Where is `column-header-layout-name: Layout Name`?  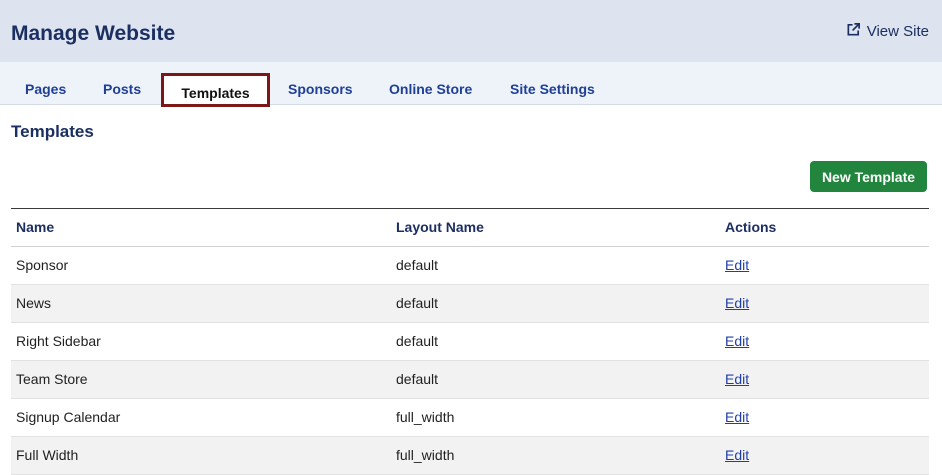 column-header-layout-name: Layout Name is located at coordinates (440, 227).